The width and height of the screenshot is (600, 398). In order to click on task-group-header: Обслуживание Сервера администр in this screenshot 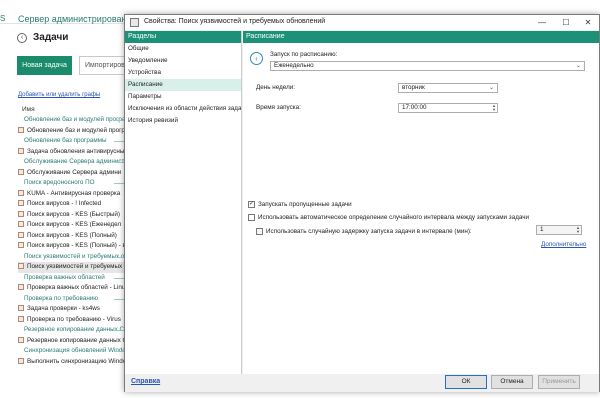, I will do `click(72, 162)`.